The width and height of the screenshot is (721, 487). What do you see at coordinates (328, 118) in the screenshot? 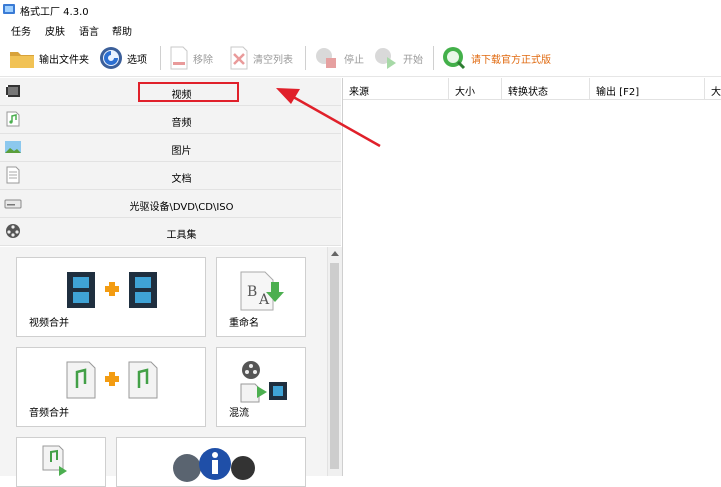
I see `red-annotation-arrow` at bounding box center [328, 118].